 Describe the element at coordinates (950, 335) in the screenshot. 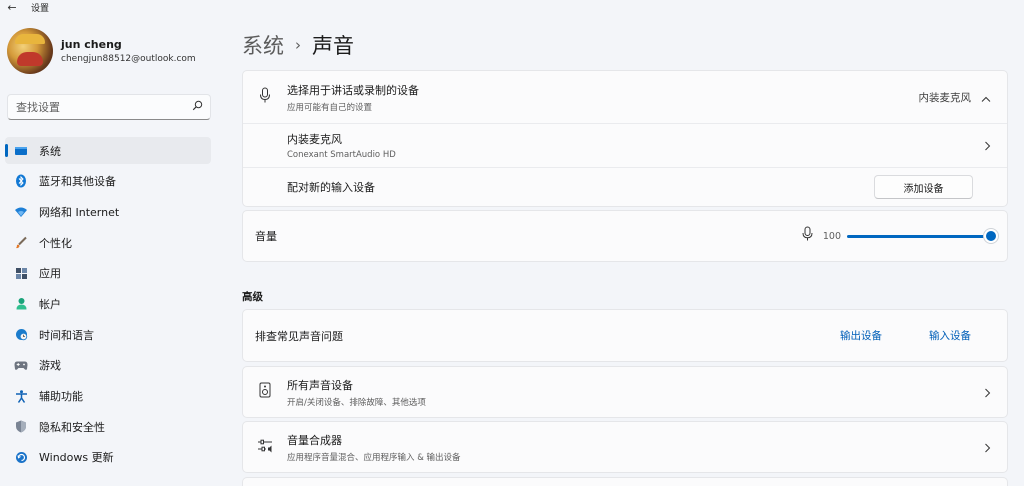

I see `input-devices-link: 输入设备` at that location.